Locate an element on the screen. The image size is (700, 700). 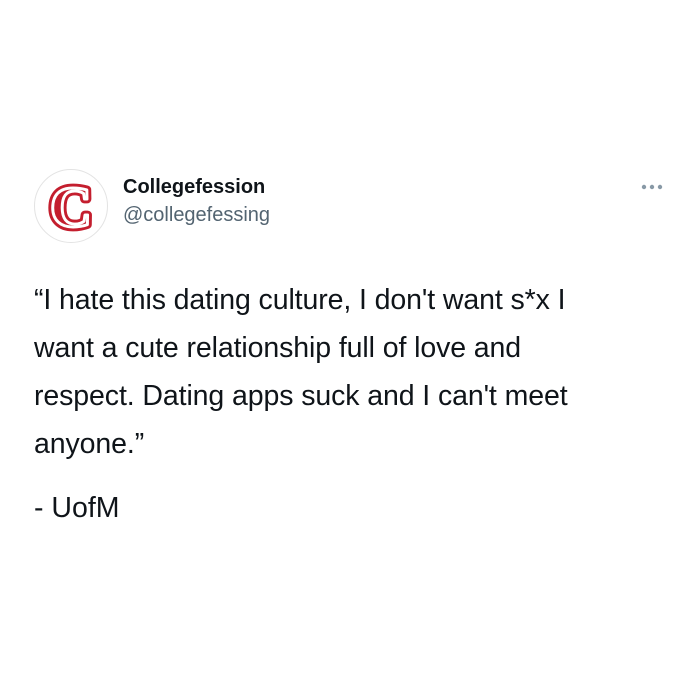
avatar: C C is located at coordinates (71, 206).